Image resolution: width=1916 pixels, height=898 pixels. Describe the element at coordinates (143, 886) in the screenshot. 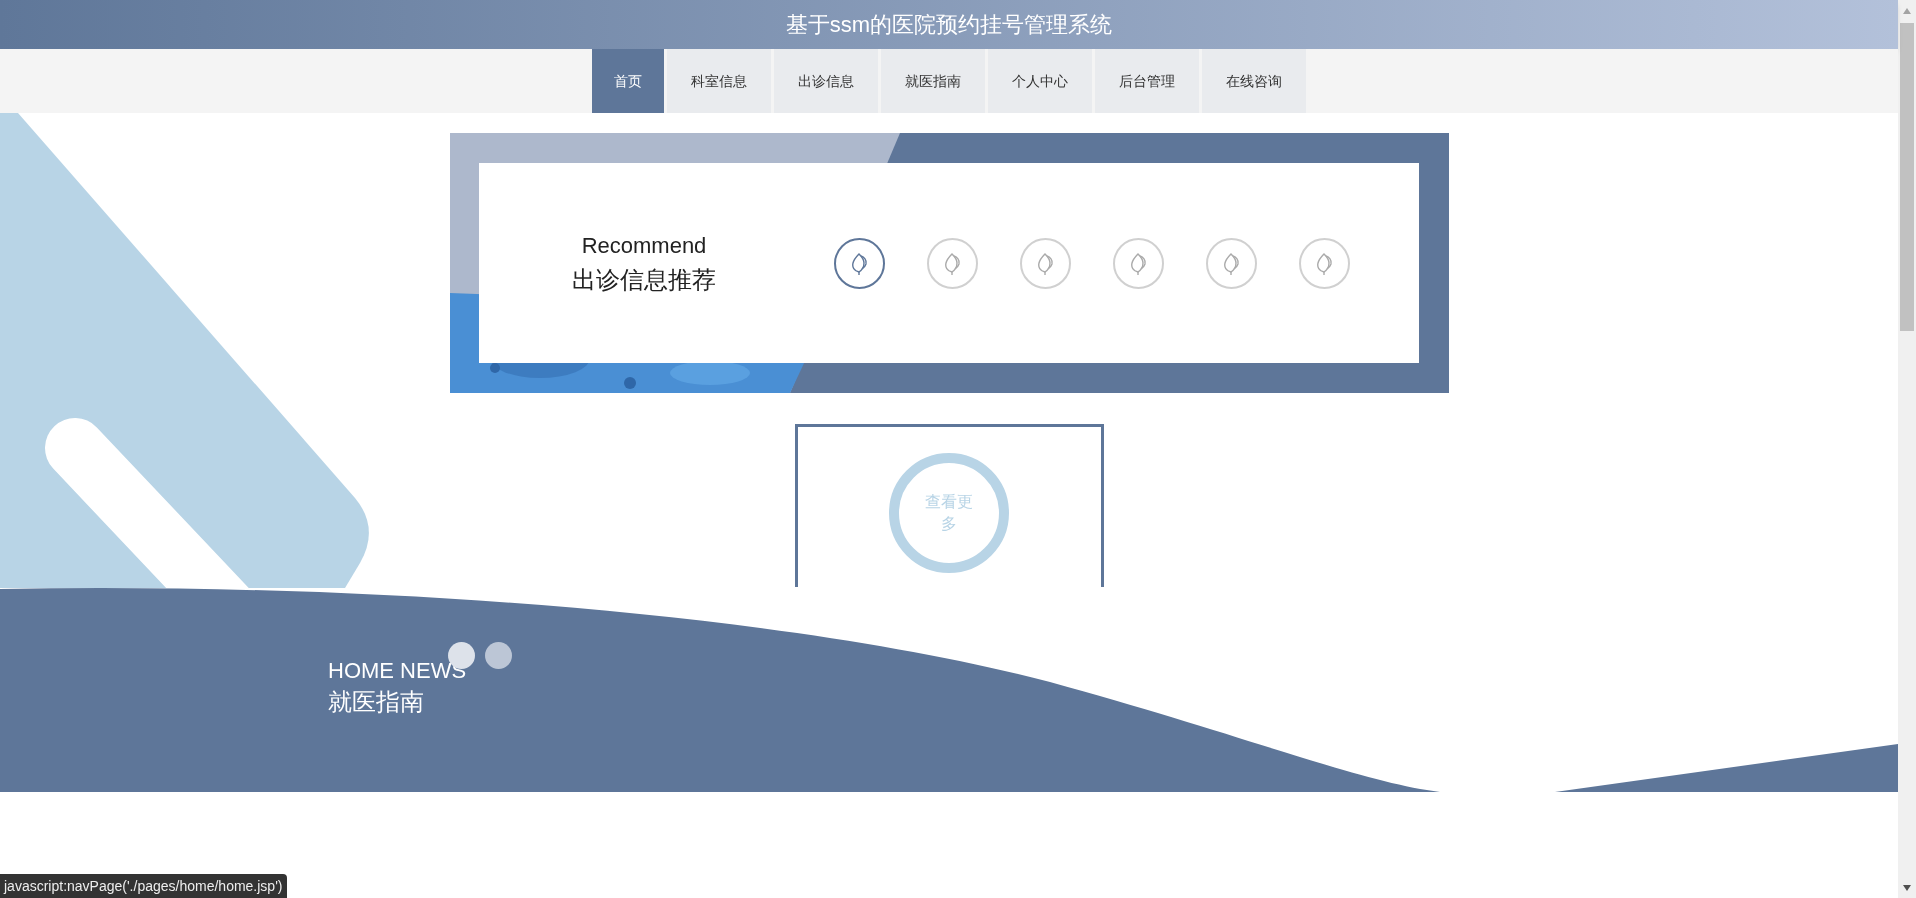

I see `status-url: javascript:navPage('./pages/home/home.jsp')` at that location.